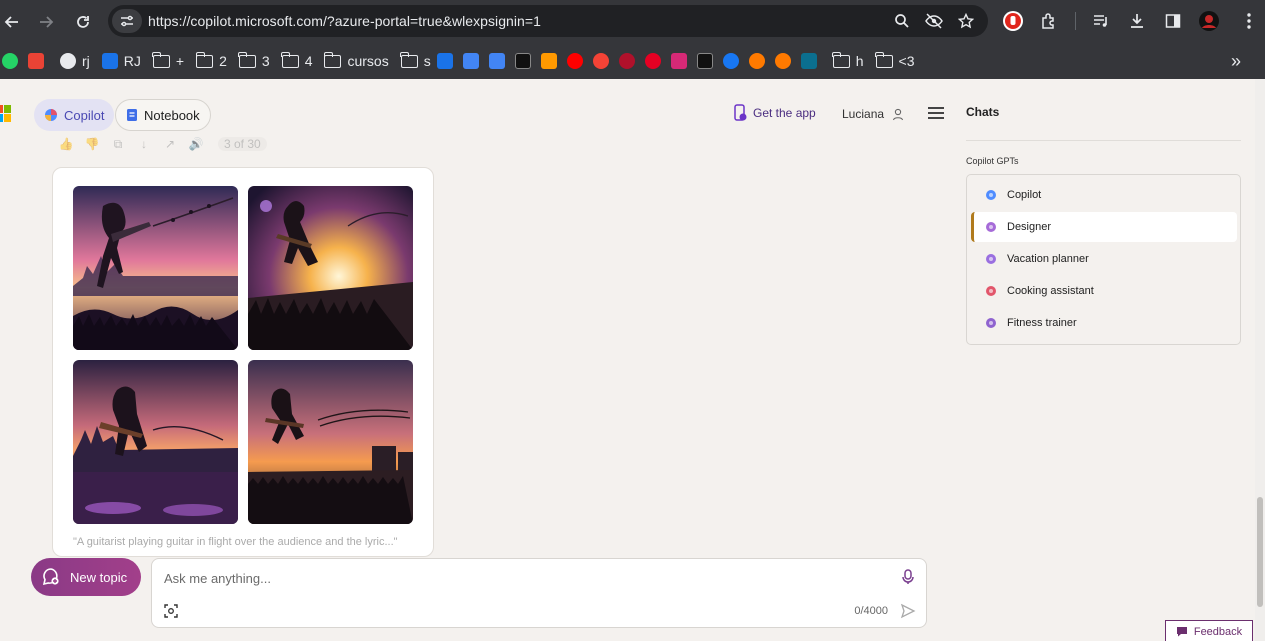 The width and height of the screenshot is (1265, 641). I want to click on response-counter: 3 of 30, so click(242, 144).